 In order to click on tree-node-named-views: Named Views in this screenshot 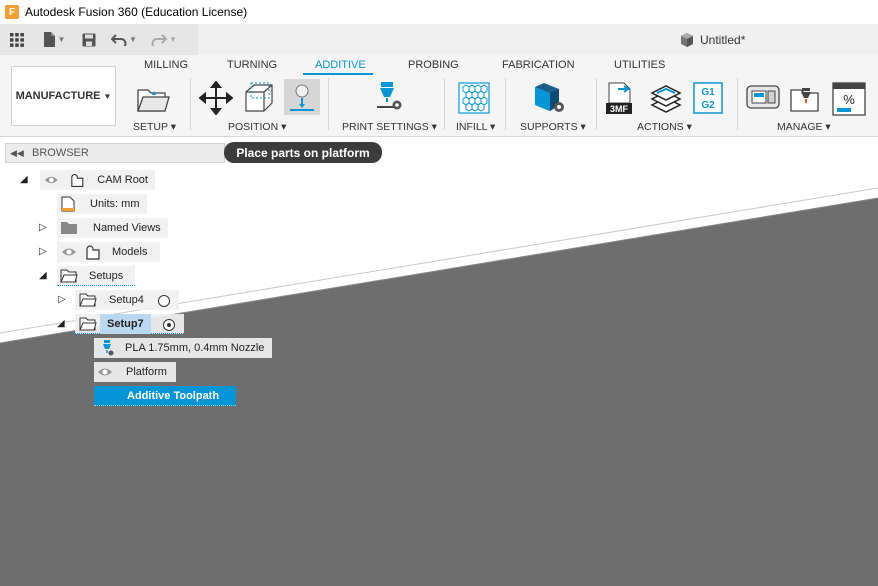, I will do `click(112, 228)`.